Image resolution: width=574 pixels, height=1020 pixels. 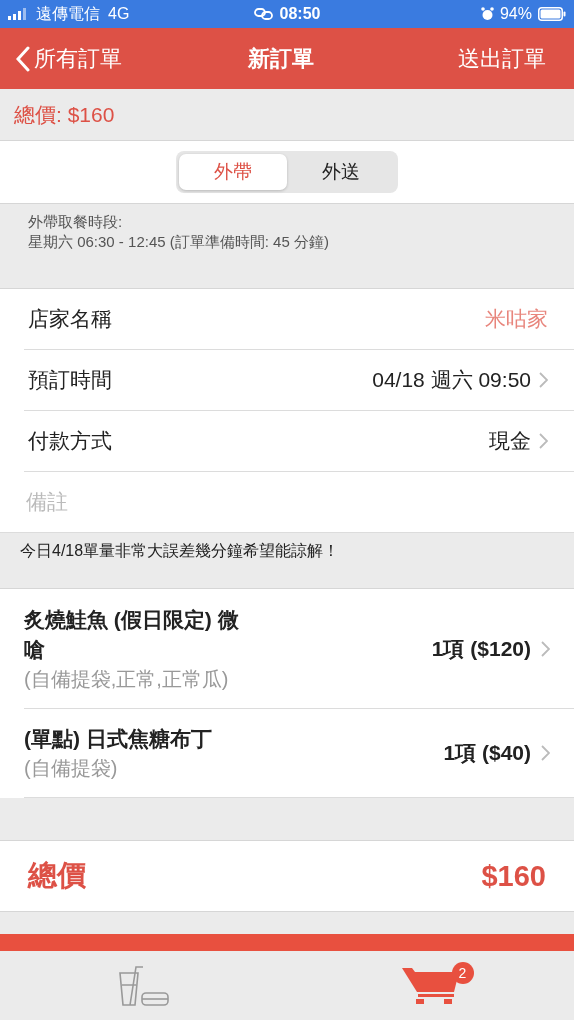 What do you see at coordinates (341, 172) in the screenshot?
I see `mode-tab: 外送` at bounding box center [341, 172].